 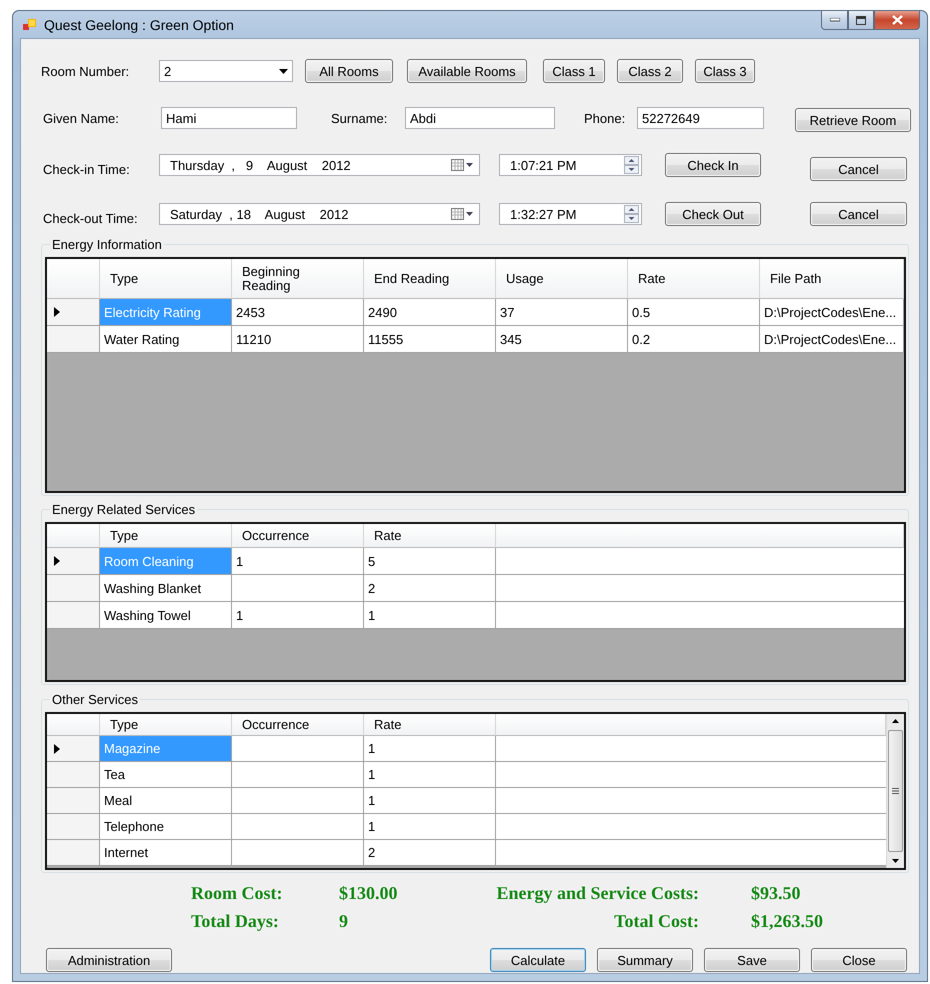 I want to click on table-cell: 2453, so click(x=298, y=312).